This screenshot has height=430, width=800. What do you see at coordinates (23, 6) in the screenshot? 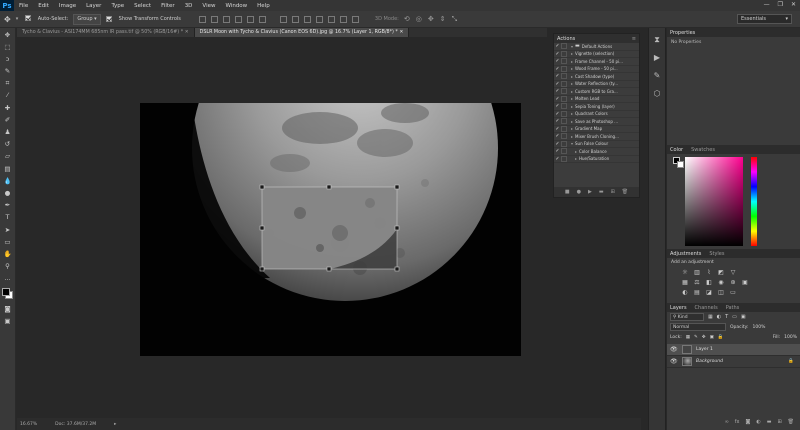
I see `menu-file: File` at bounding box center [23, 6].